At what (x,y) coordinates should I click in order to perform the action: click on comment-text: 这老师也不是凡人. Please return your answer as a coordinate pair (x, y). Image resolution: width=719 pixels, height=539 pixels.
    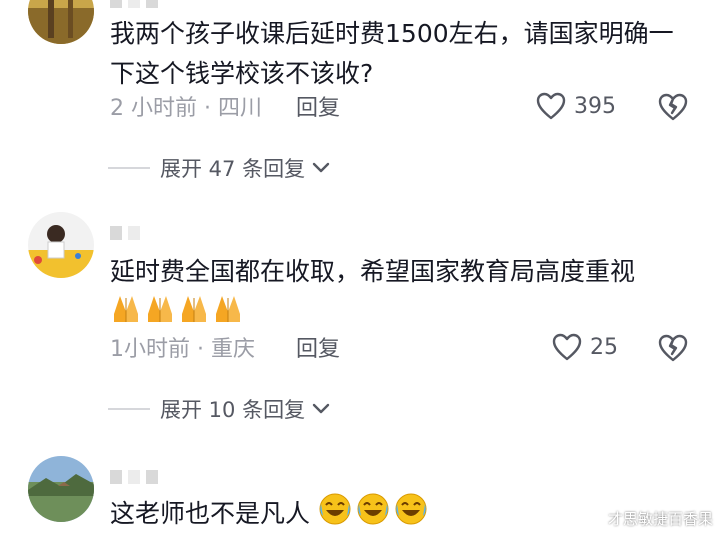
    Looking at the image, I should click on (395, 515).